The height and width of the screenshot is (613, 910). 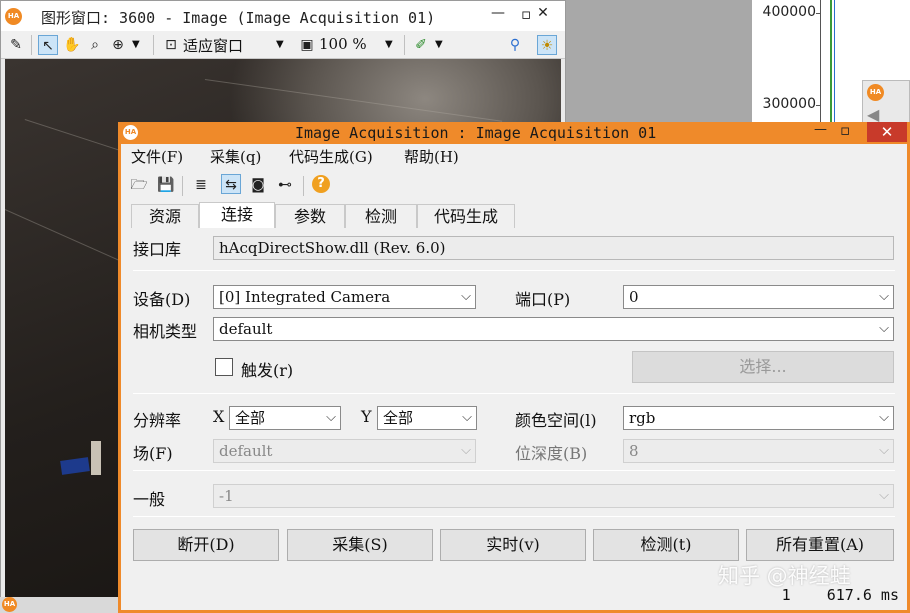 I want to click on resolution-label: 分辨率, so click(x=157, y=420).